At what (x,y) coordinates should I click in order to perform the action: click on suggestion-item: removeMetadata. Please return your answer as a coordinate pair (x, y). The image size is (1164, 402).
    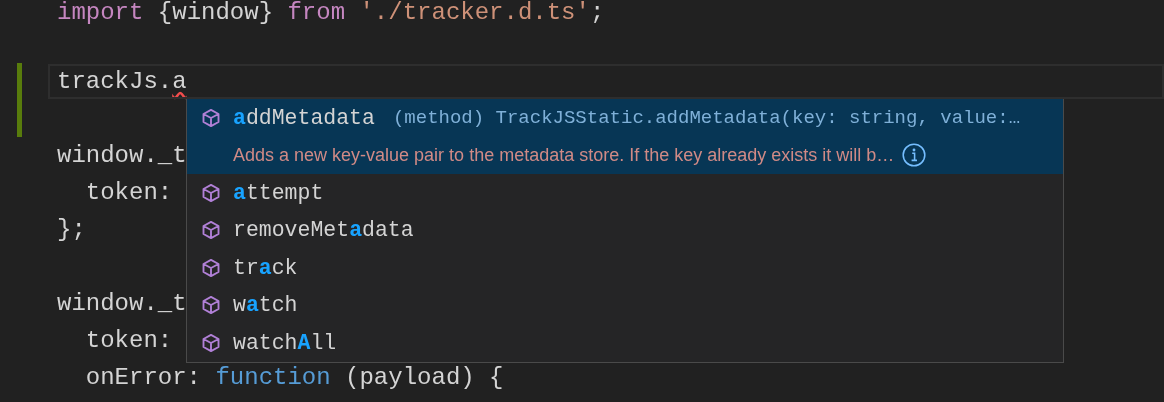
    Looking at the image, I should click on (625, 230).